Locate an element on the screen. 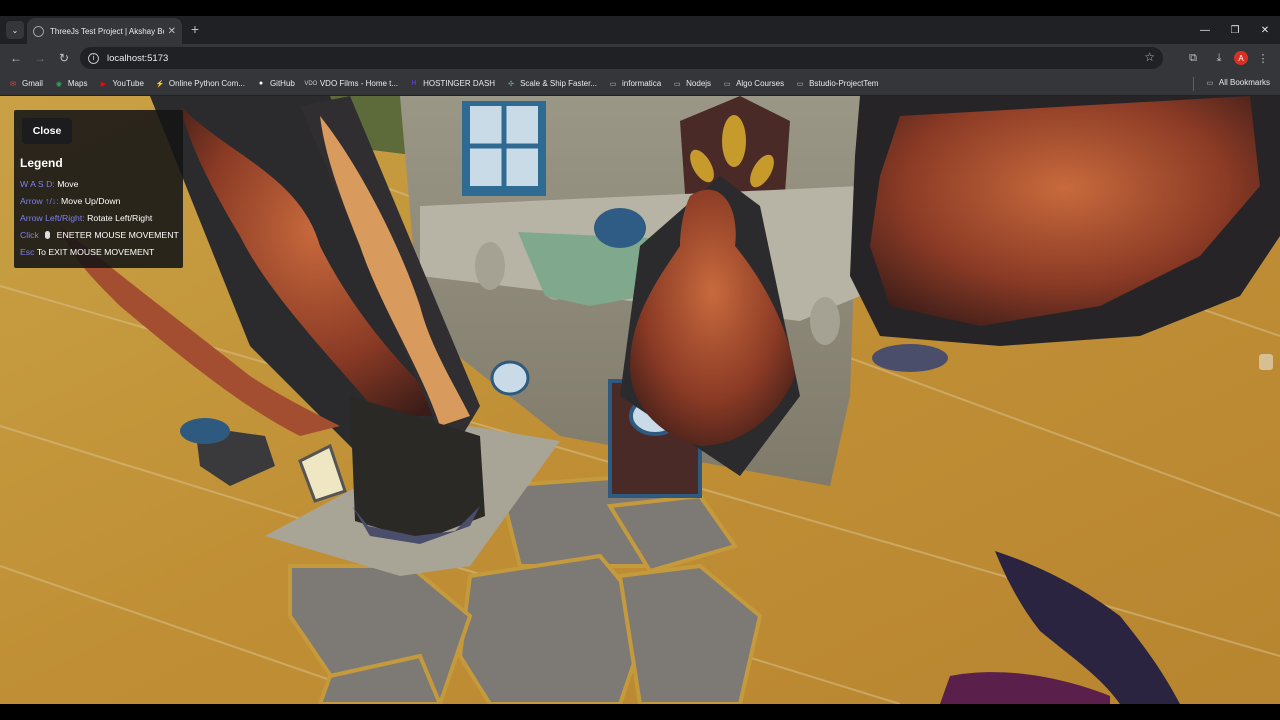 This screenshot has height=720, width=1280. arrow-right-icon: → is located at coordinates (40, 58).